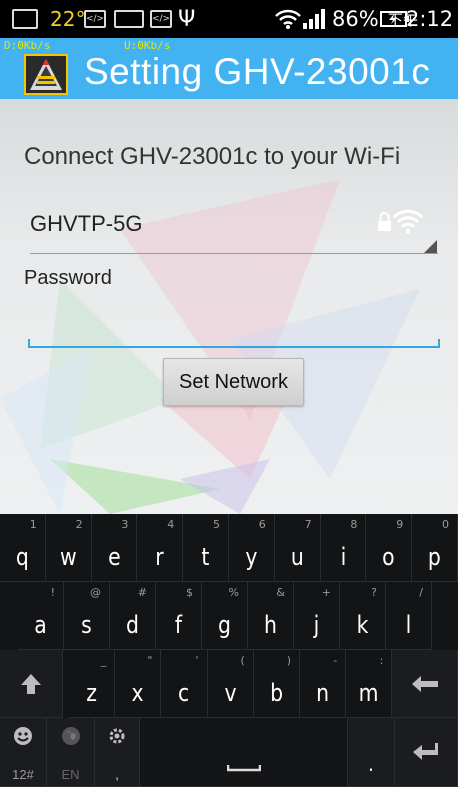  I want to click on set-network-button: Set Network, so click(233, 382).